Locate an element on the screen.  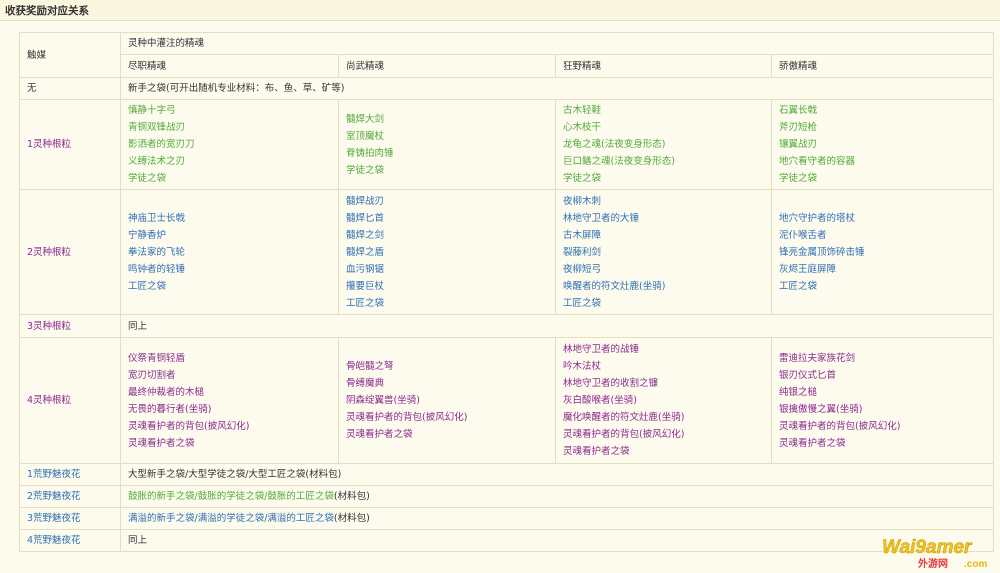
header-col-2: 尚武精魂 is located at coordinates (447, 66).